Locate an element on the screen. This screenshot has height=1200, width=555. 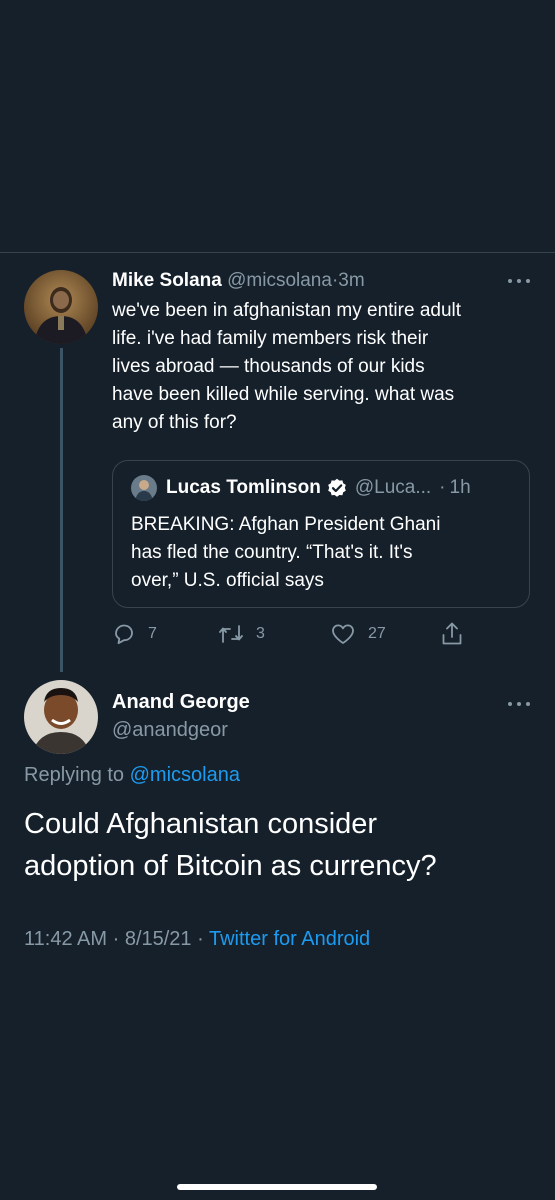
thread-connector-line is located at coordinates (61, 510).